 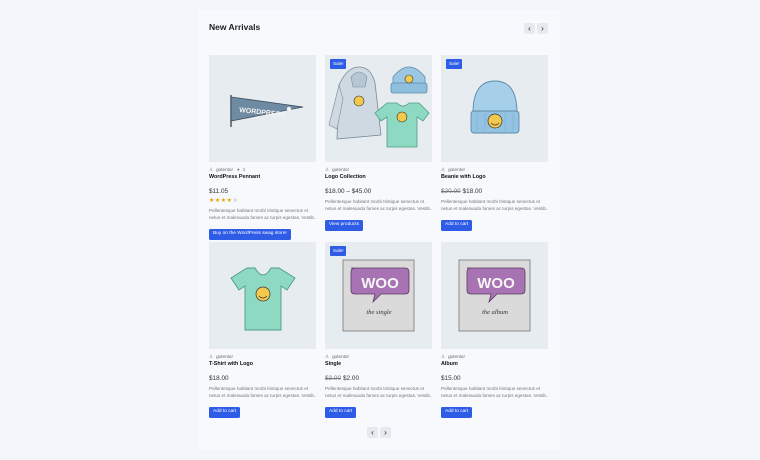 I want to click on carousel-next-button: ›, so click(x=542, y=28).